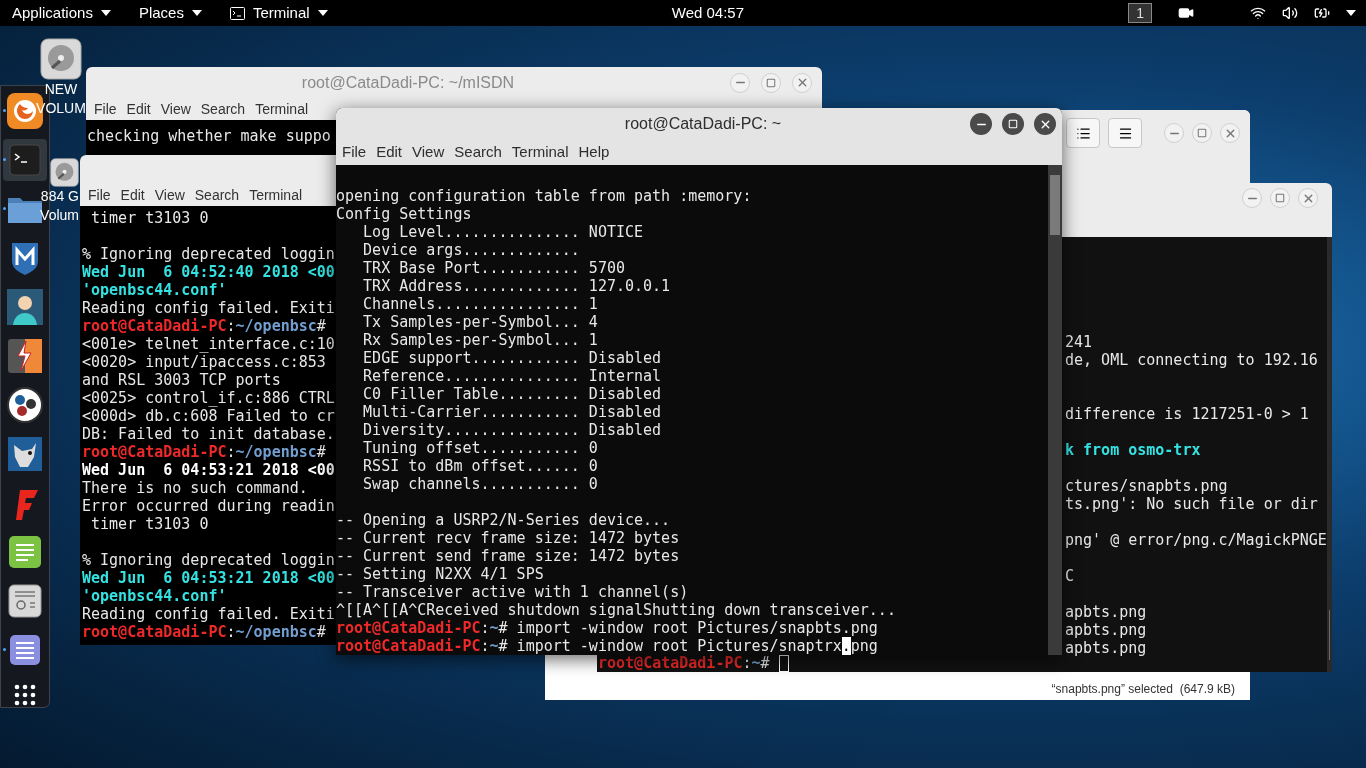  I want to click on top-menu: Applications, so click(61, 13).